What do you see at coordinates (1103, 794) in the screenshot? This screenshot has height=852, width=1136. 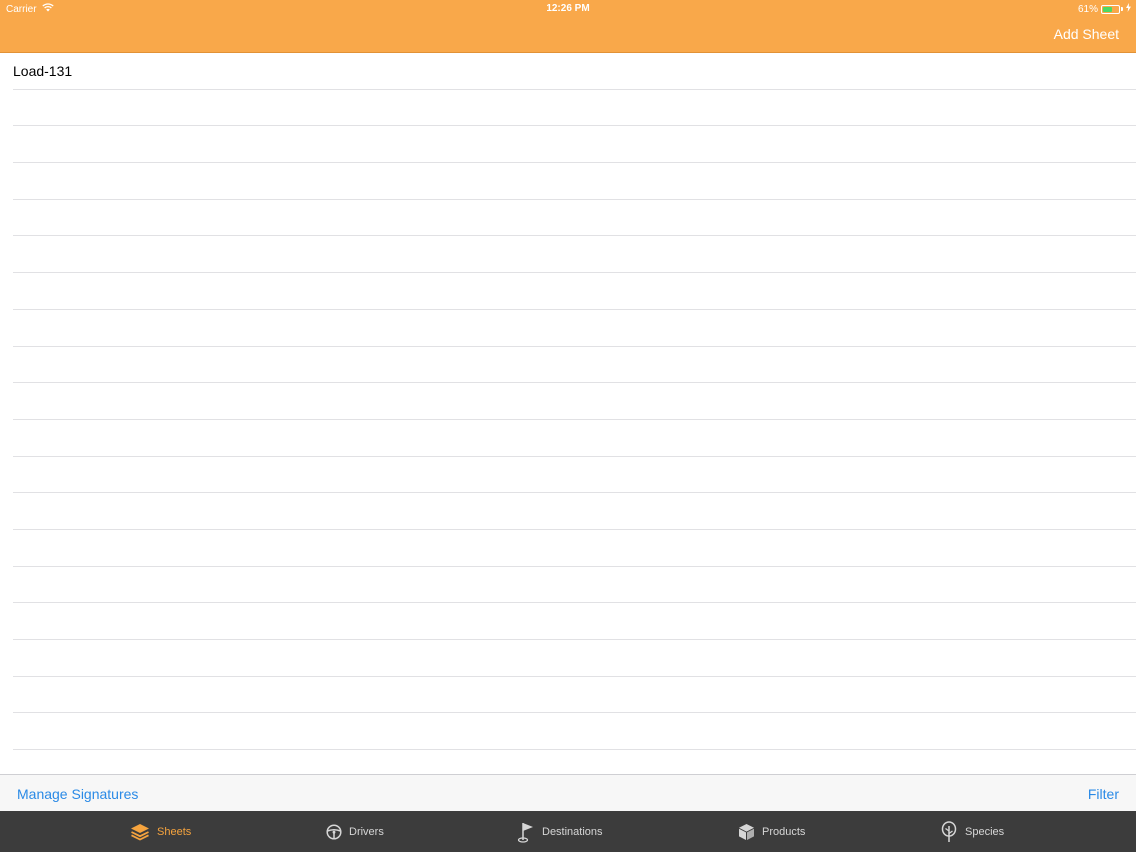 I see `filter-button: Filter` at bounding box center [1103, 794].